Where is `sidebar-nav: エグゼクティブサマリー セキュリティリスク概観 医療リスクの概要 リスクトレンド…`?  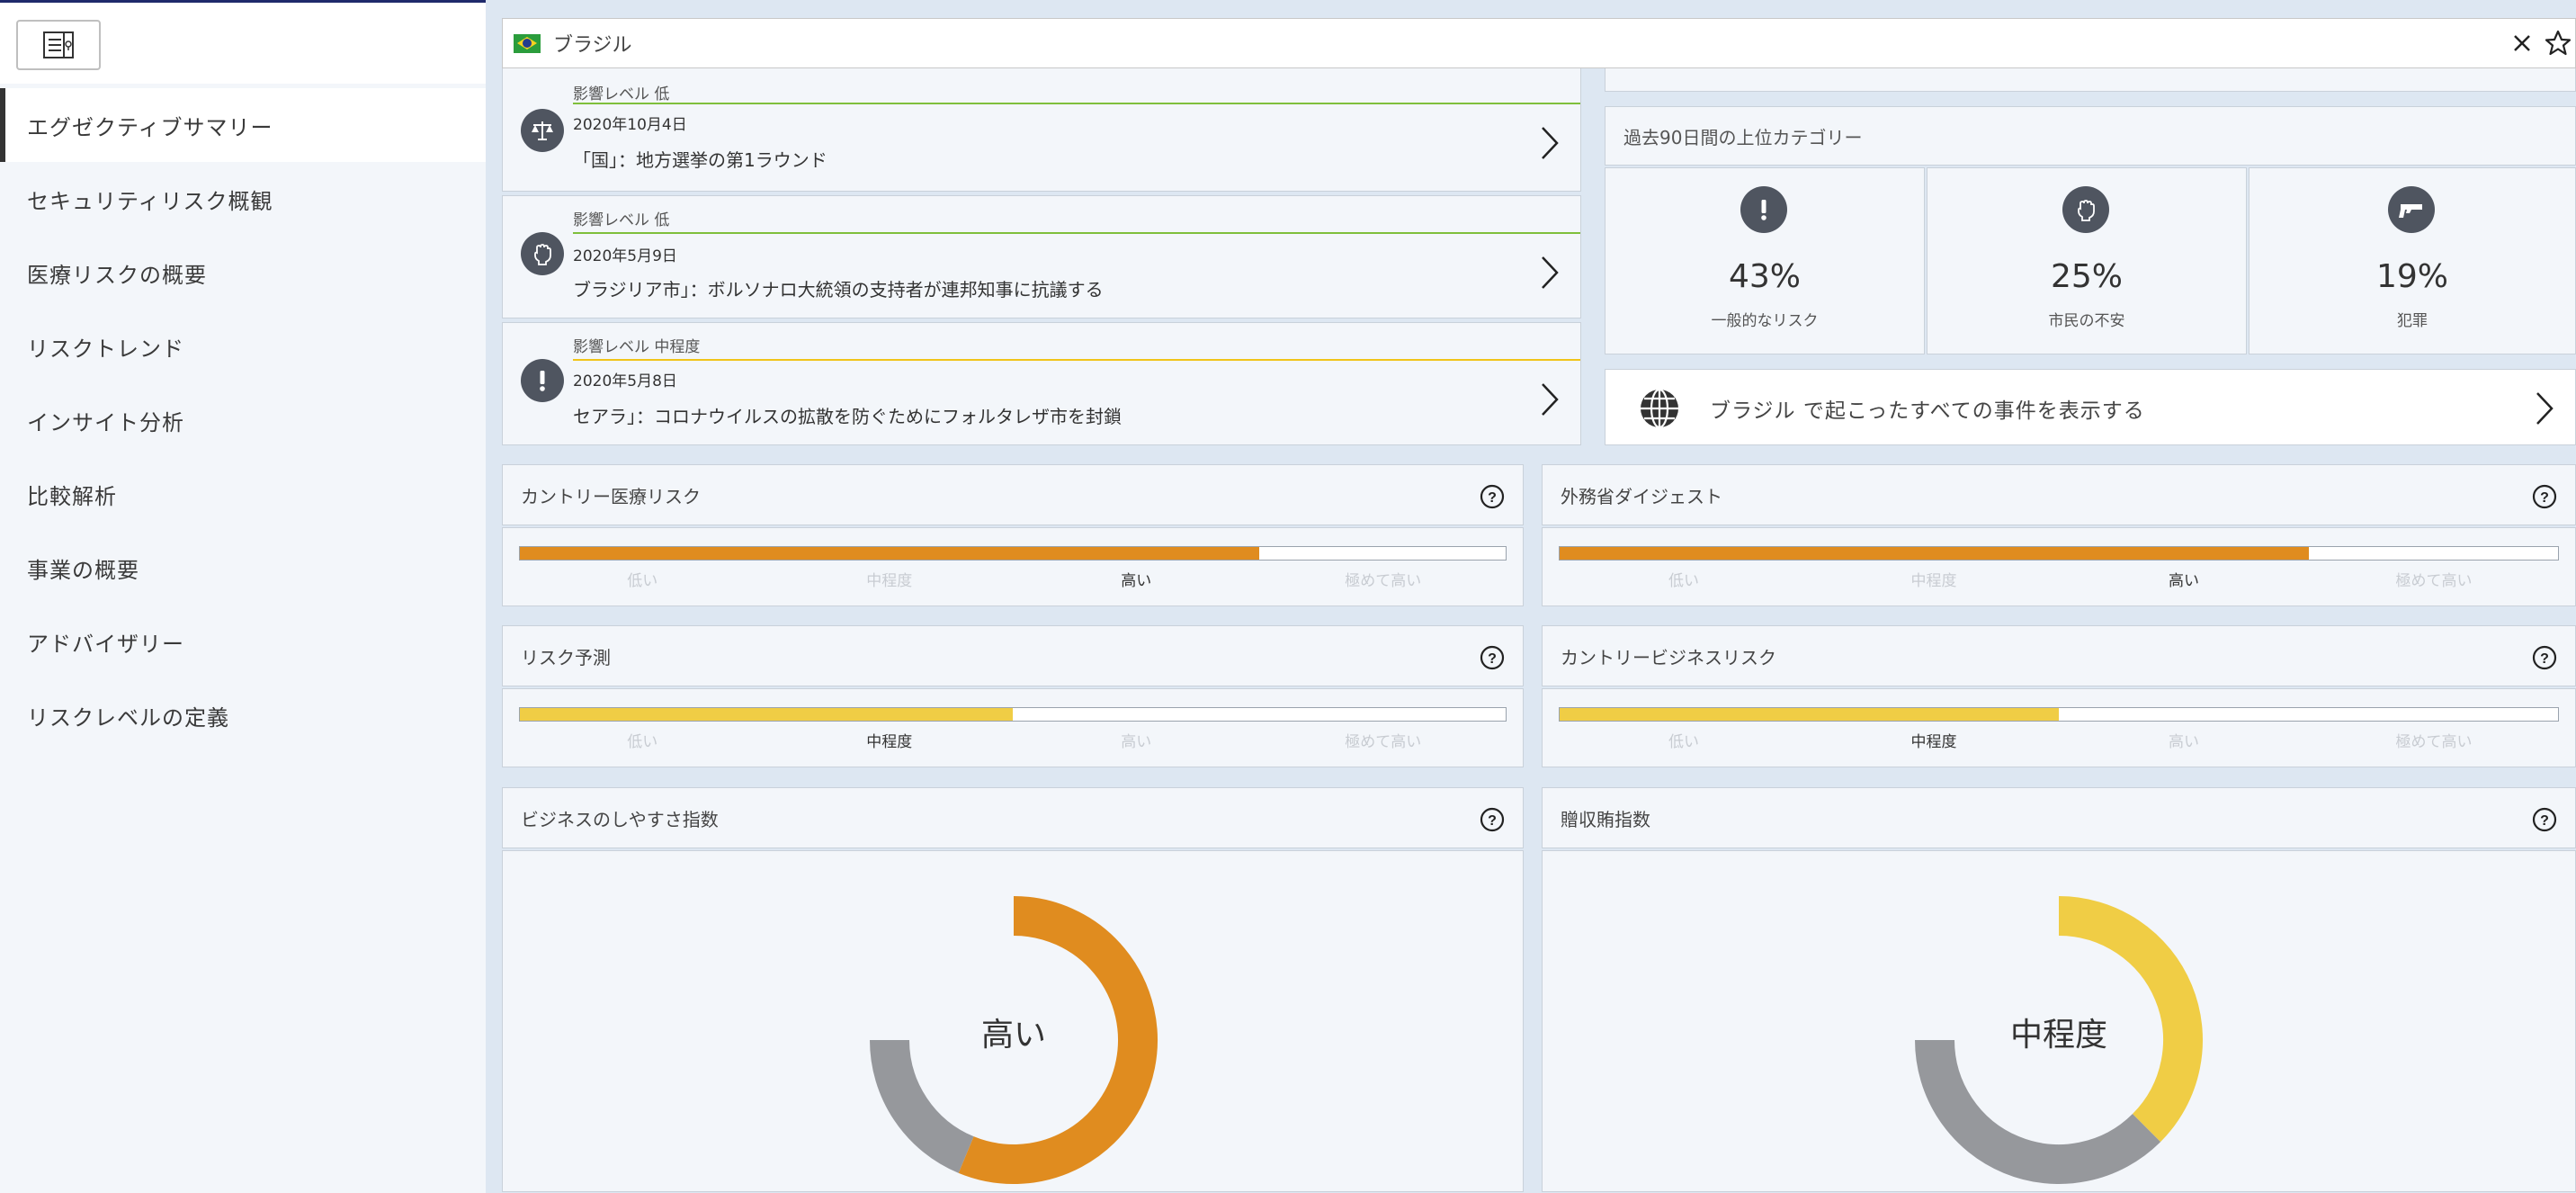
sidebar-nav: エグゼクティブサマリー セキュリティリスク概観 医療リスクの概要 リスクトレンド… is located at coordinates (243, 420).